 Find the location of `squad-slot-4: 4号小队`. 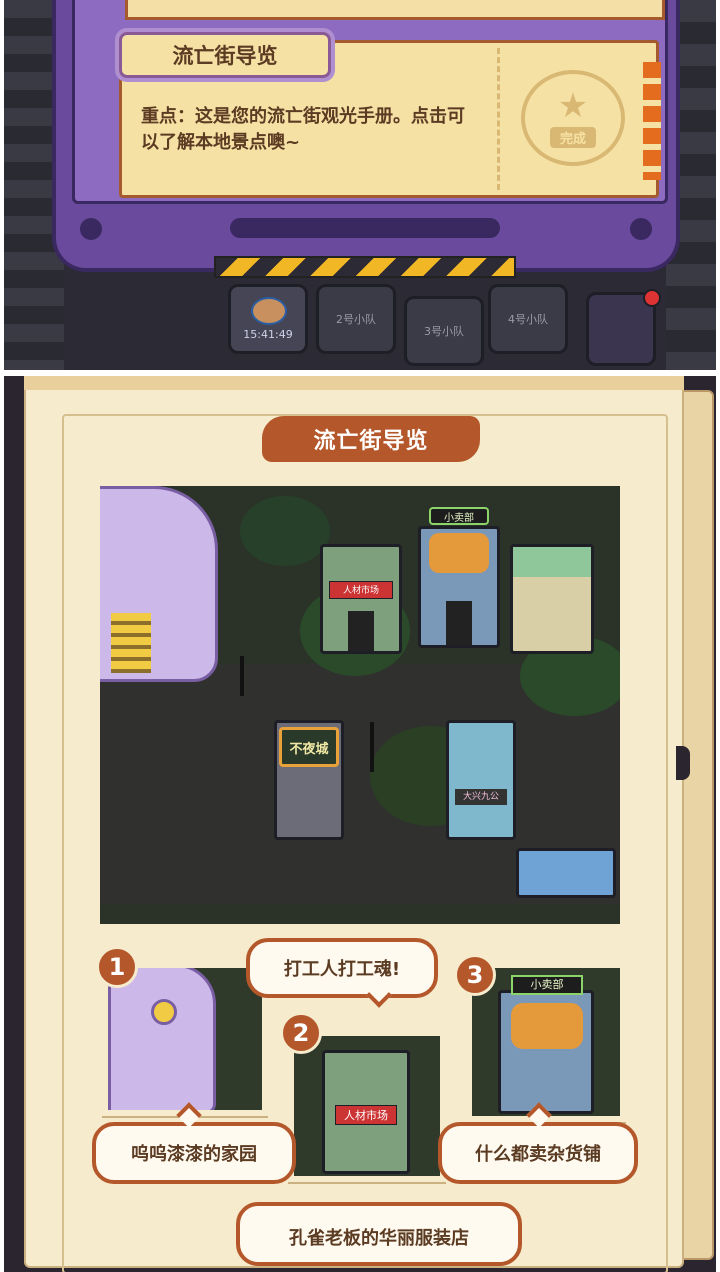

squad-slot-4: 4号小队 is located at coordinates (528, 319).